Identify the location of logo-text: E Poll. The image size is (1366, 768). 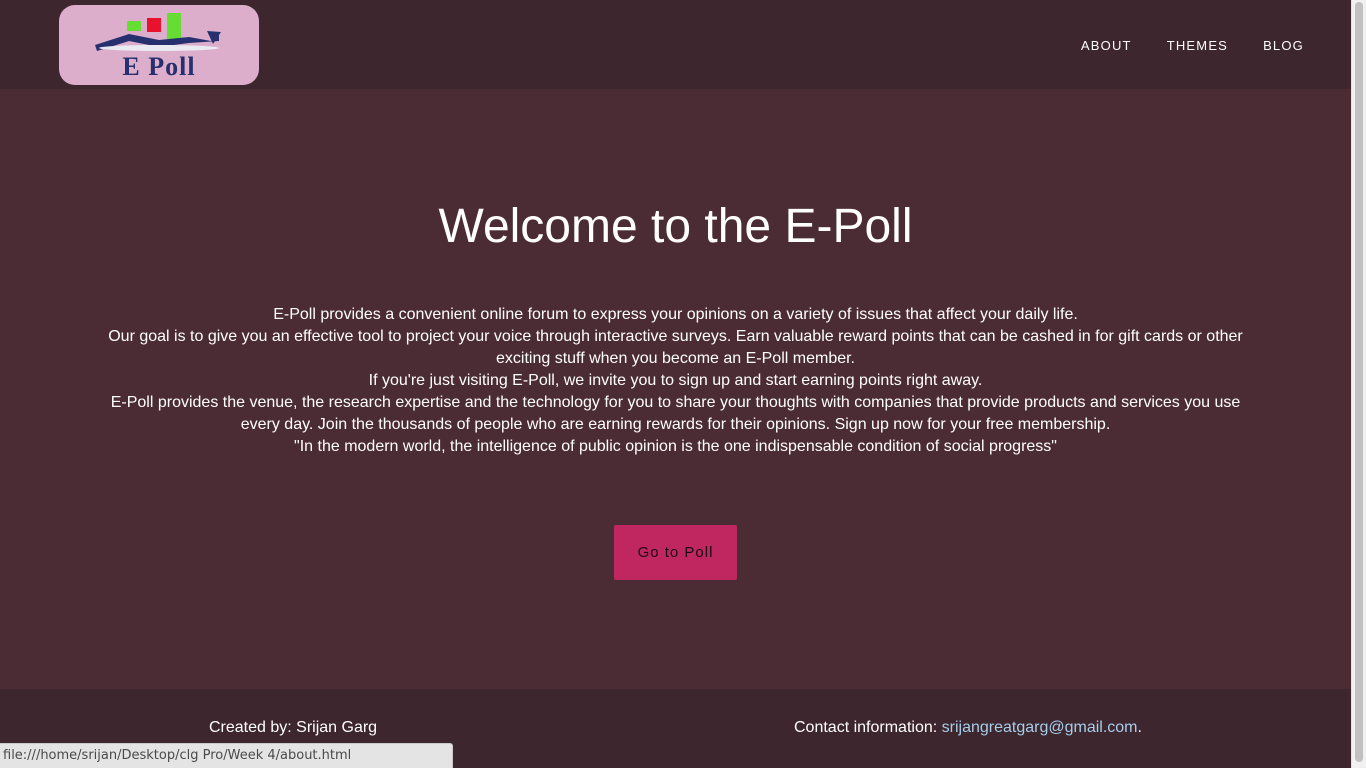
(158, 66).